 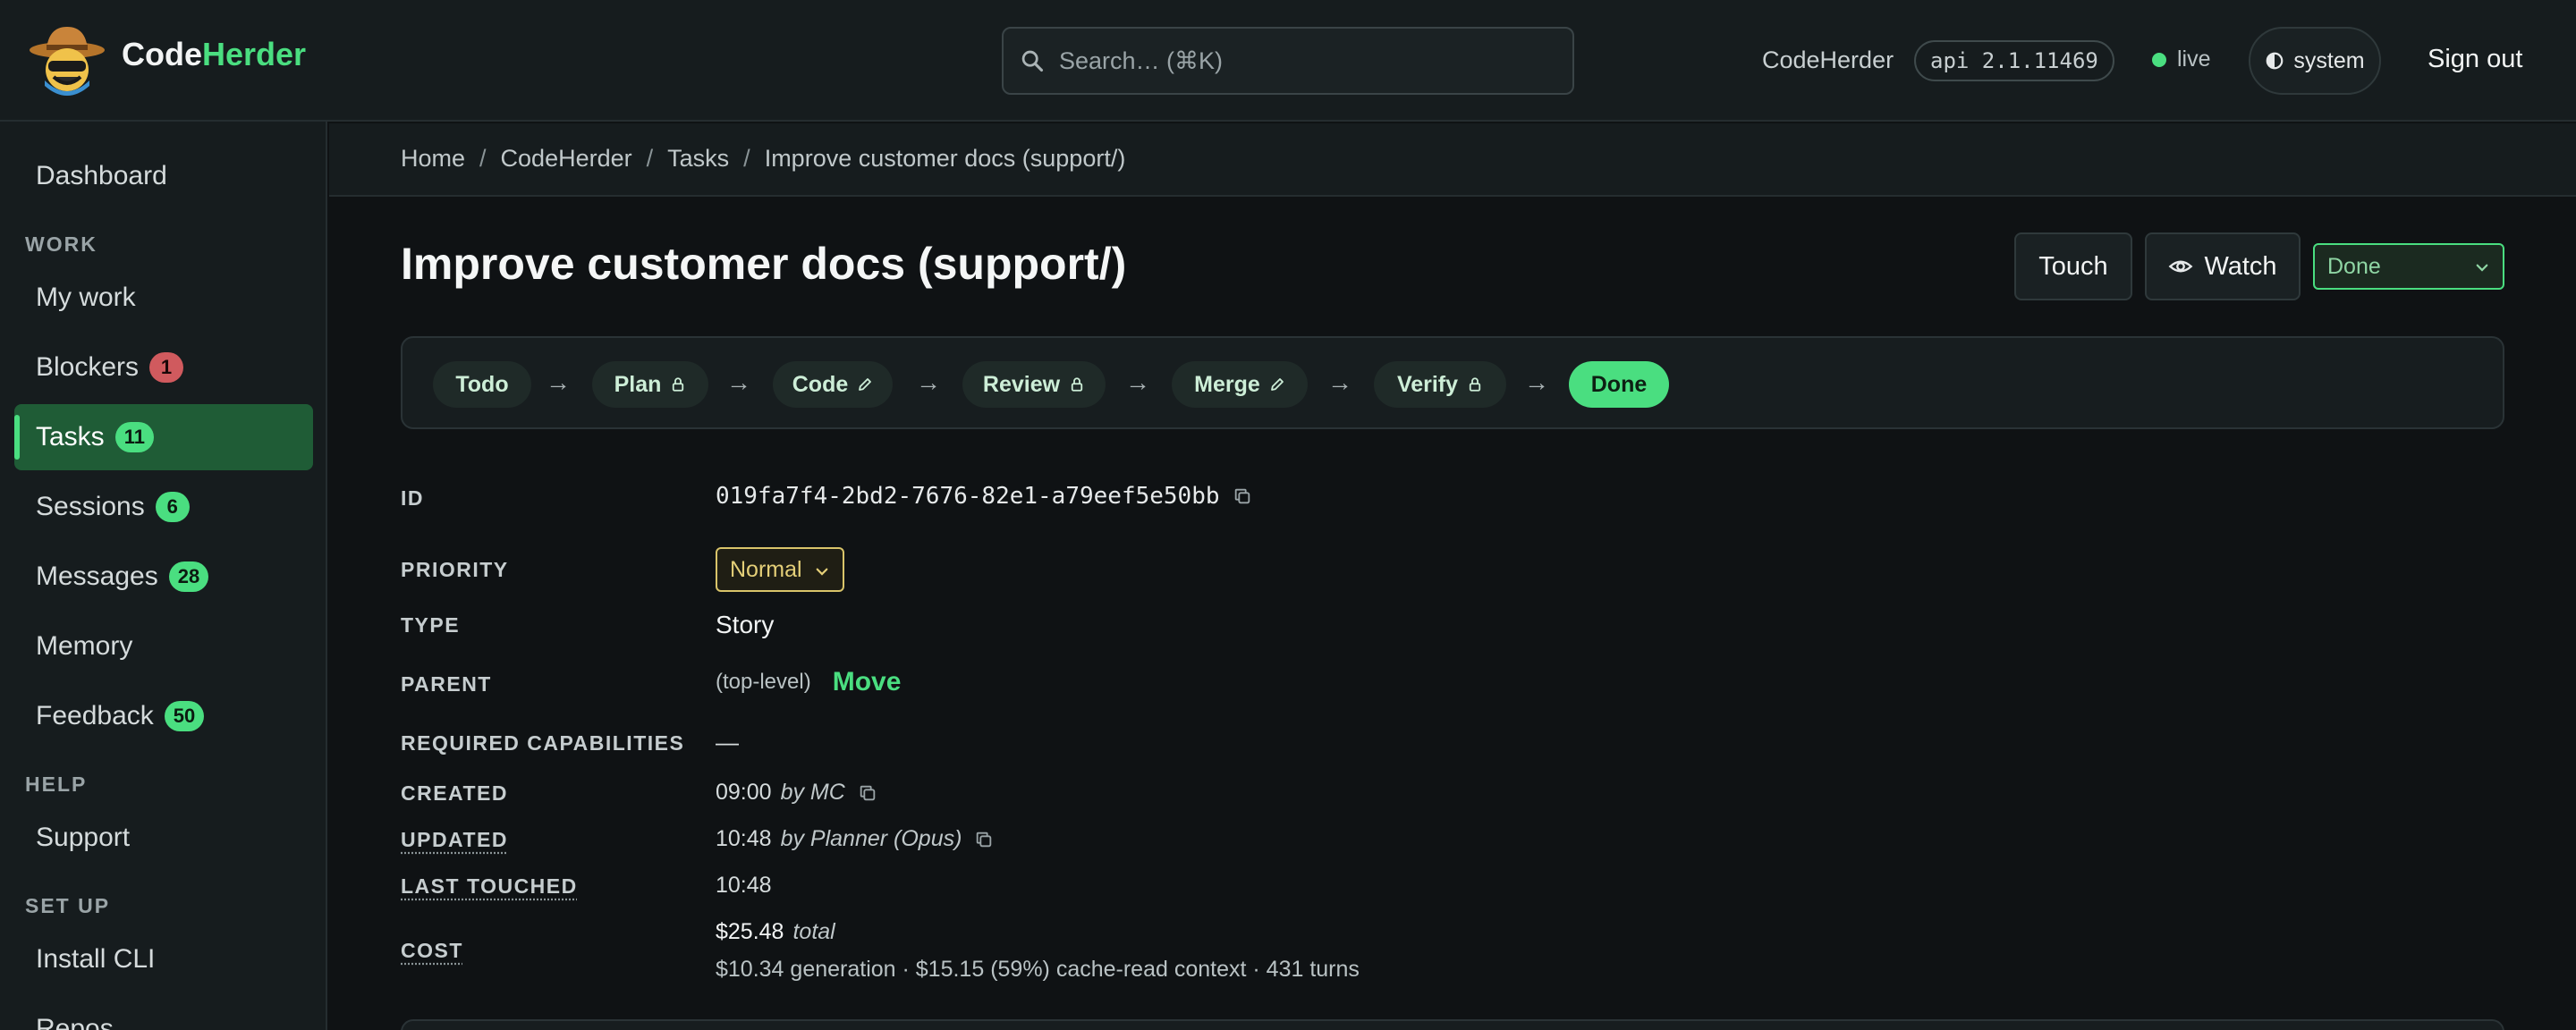 I want to click on live-dot-icon, so click(x=2159, y=60).